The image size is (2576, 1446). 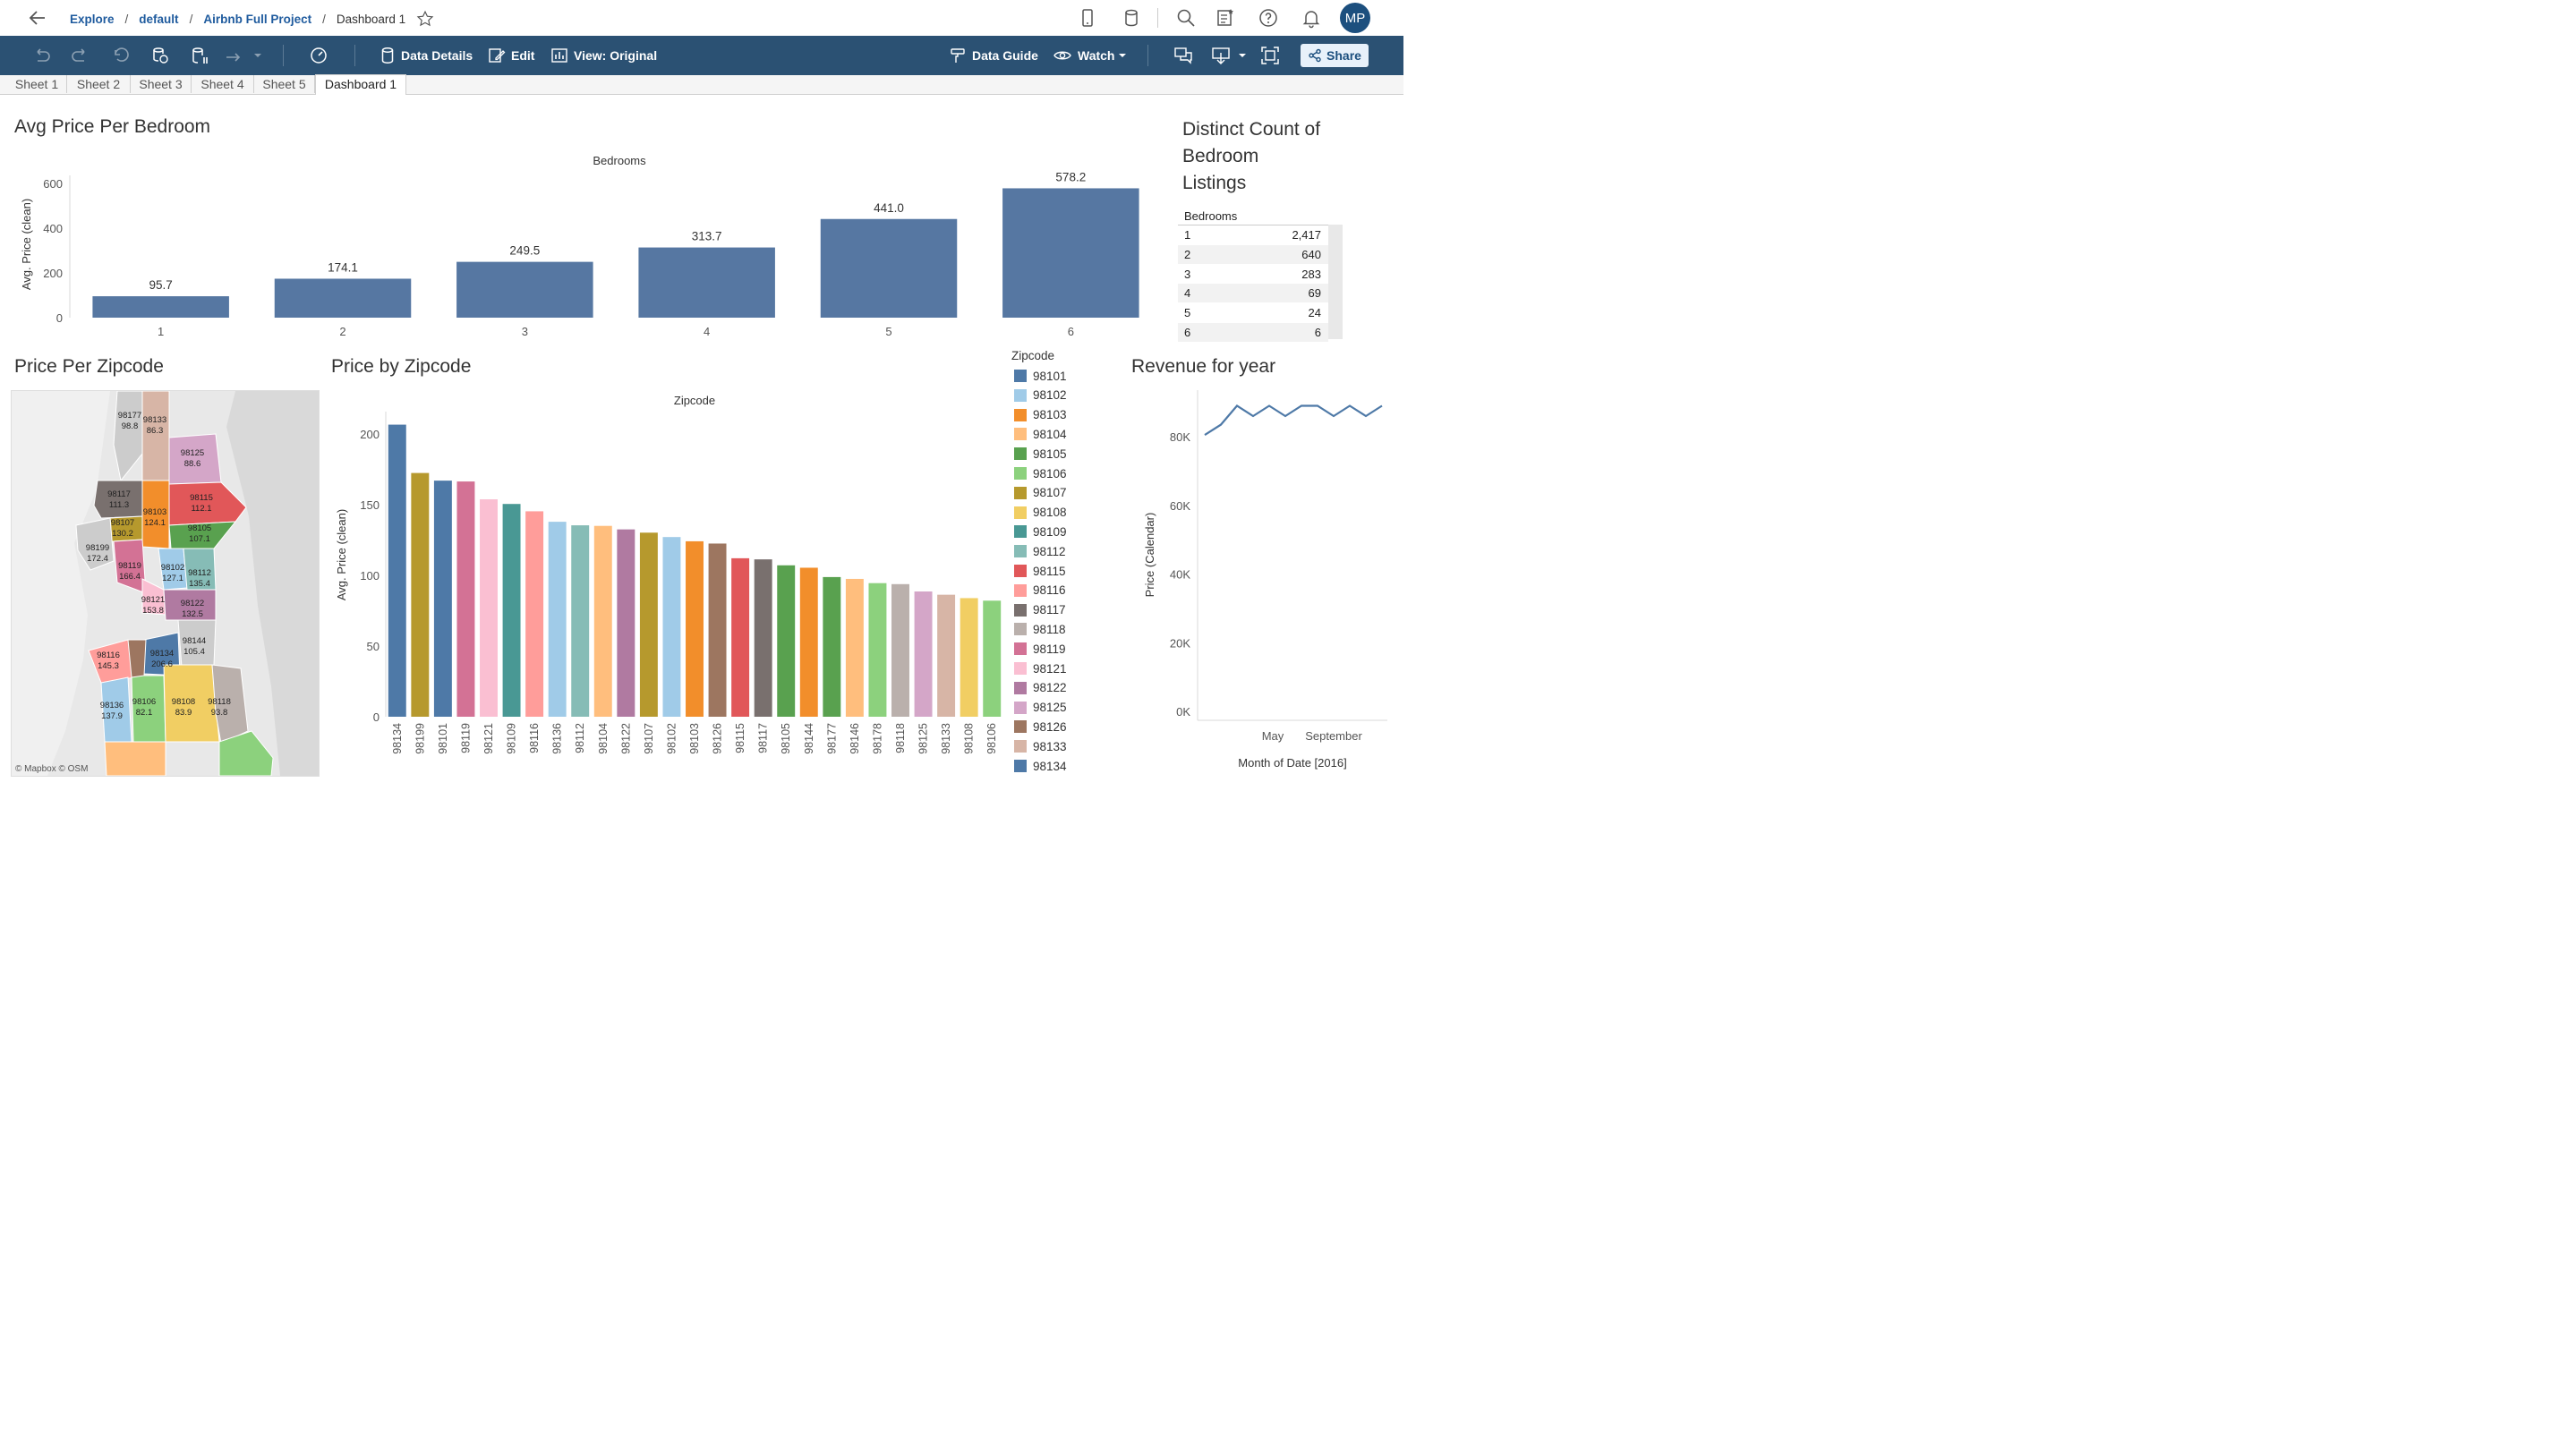 I want to click on legend-item: 98103, so click(x=1040, y=415).